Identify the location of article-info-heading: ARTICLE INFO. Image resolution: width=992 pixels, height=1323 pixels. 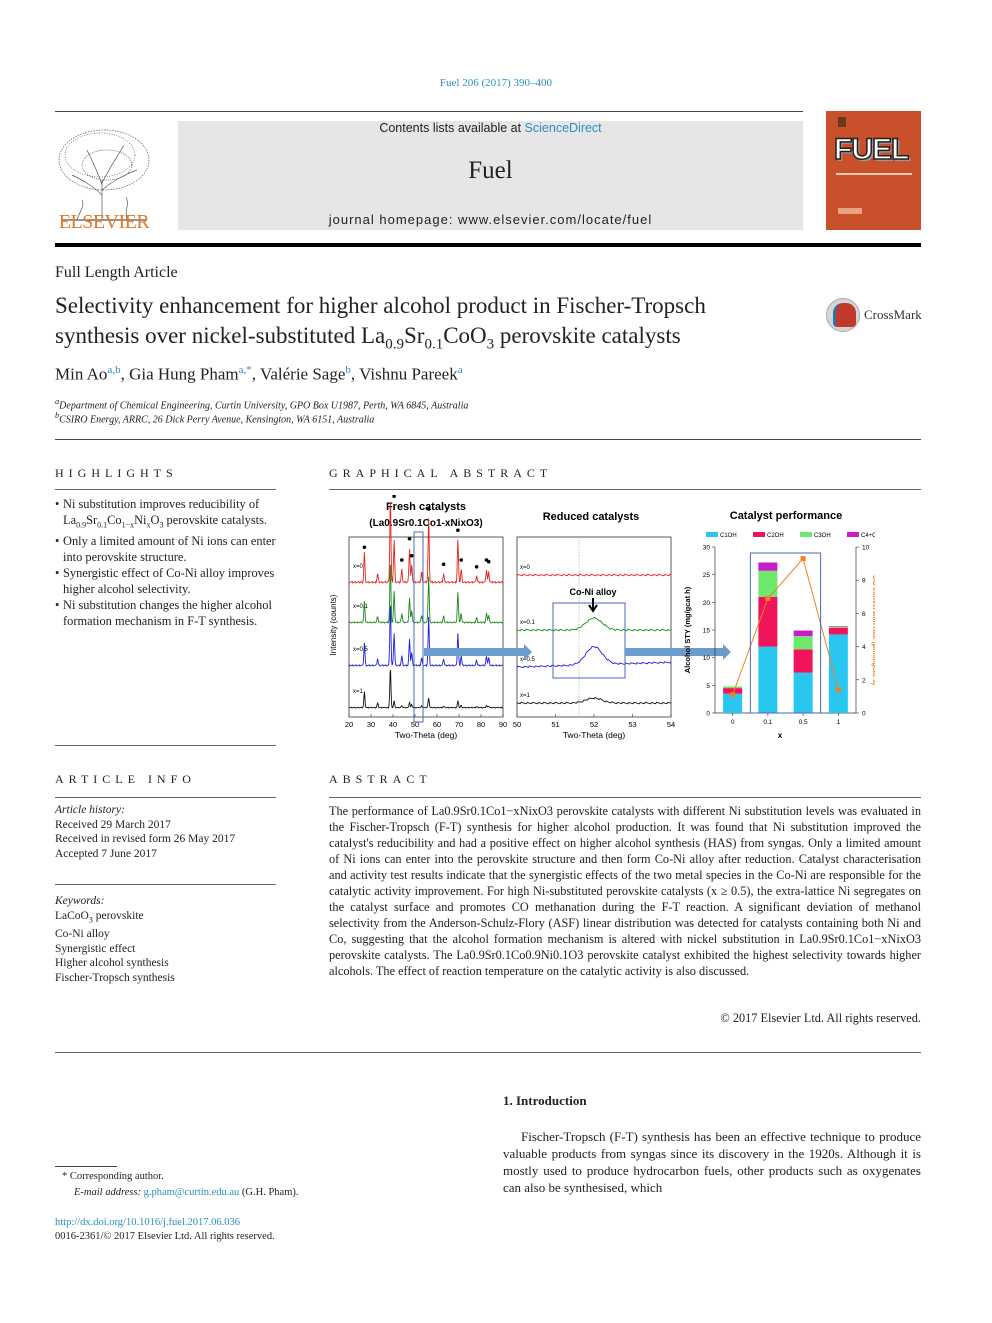
(125, 779).